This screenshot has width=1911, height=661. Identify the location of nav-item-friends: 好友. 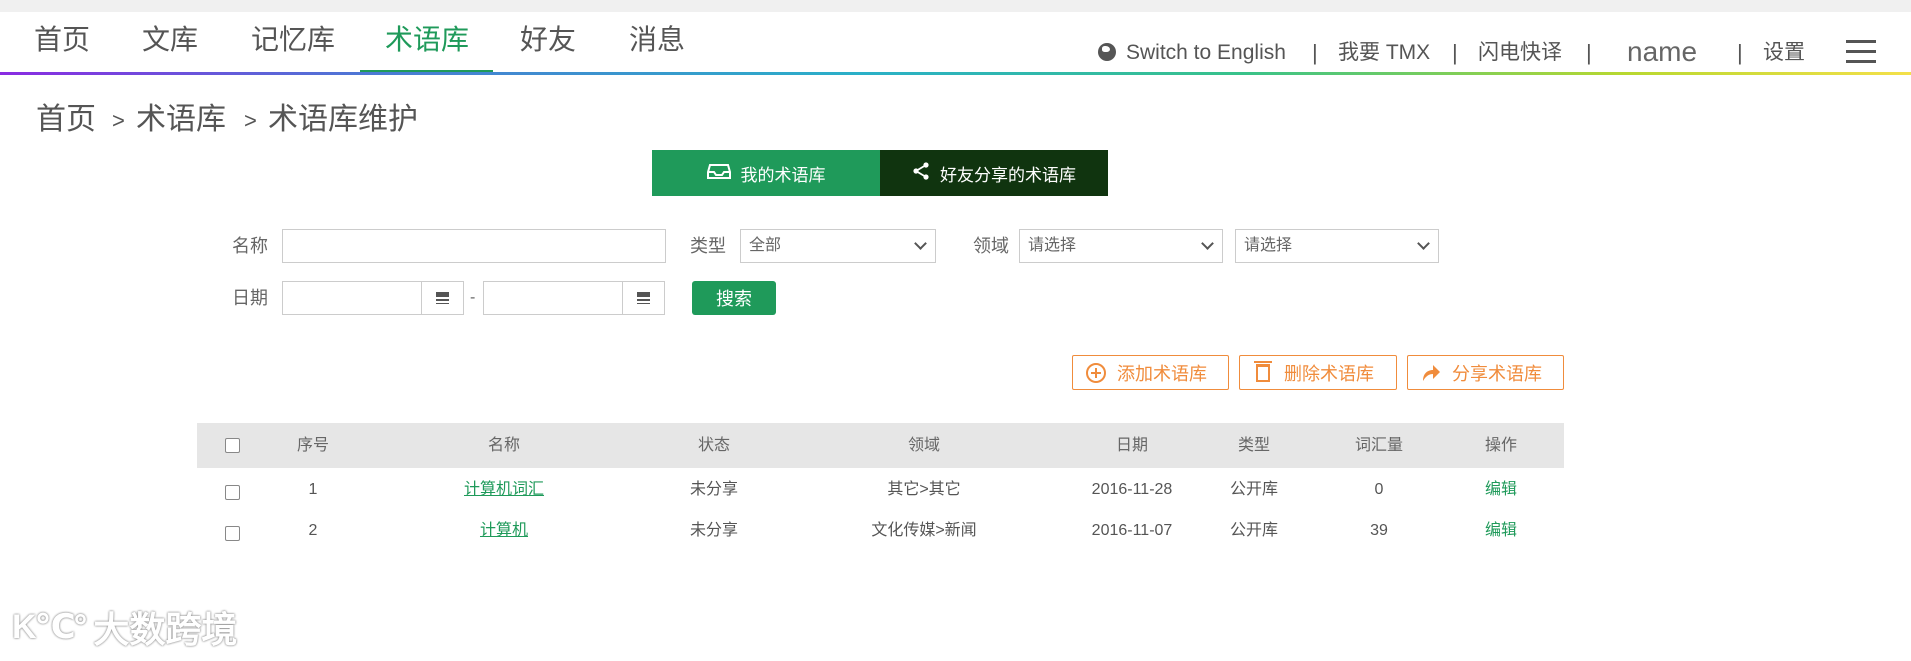
(548, 46).